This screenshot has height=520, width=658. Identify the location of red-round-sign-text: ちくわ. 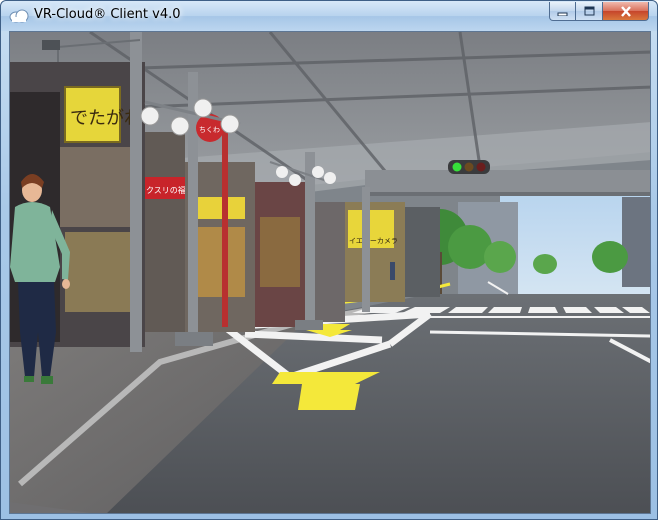
(209, 130).